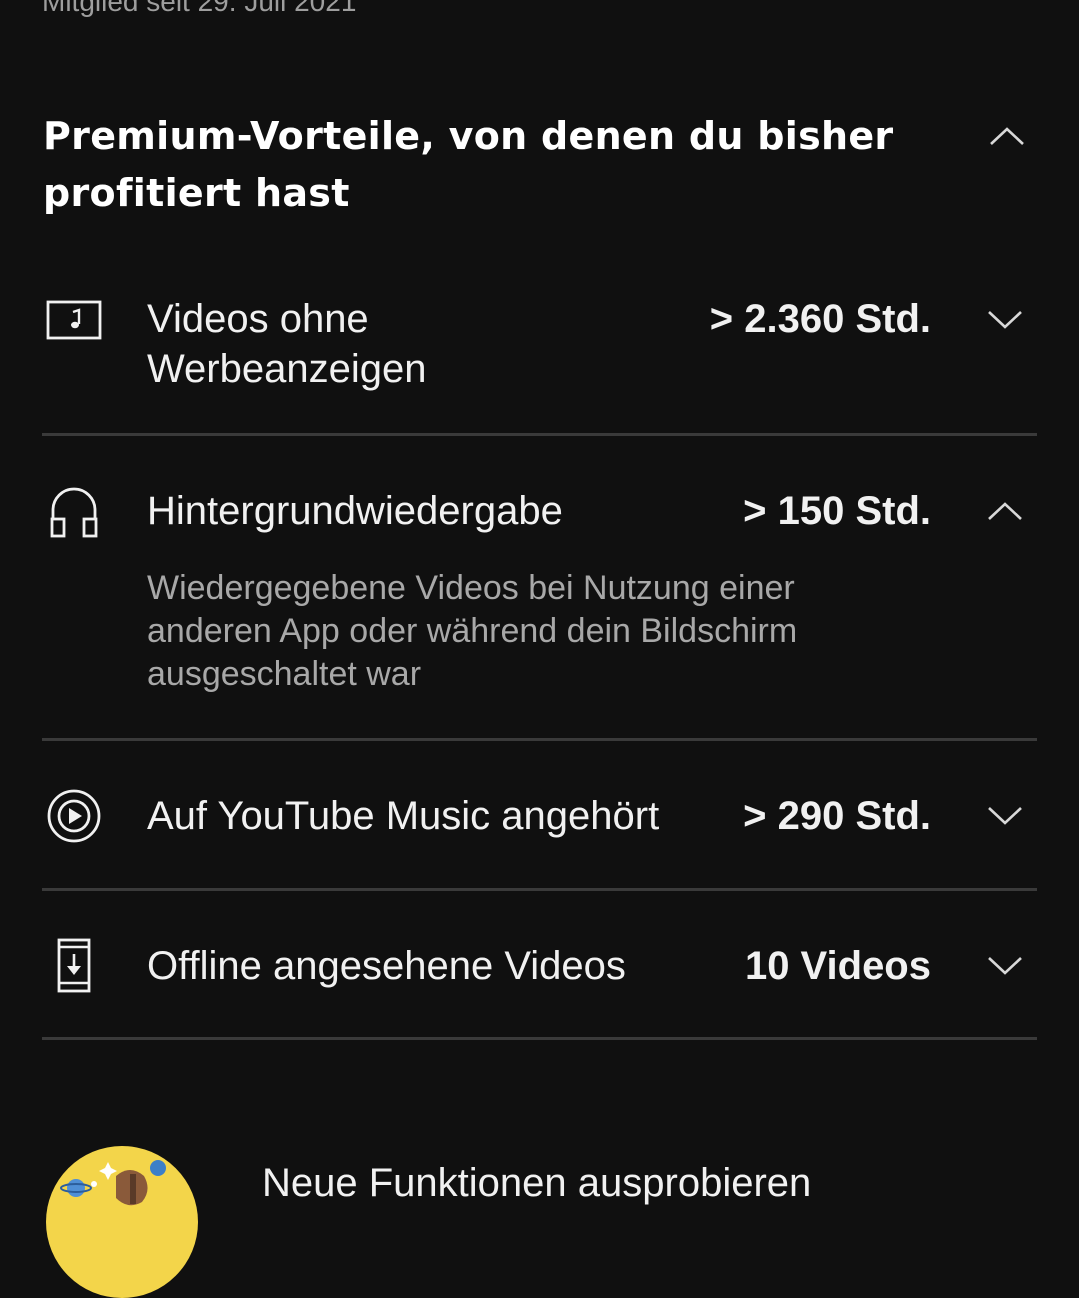 The height and width of the screenshot is (1298, 1079). I want to click on try-new-features-link: Neue Funktionen ausprobieren, so click(536, 1183).